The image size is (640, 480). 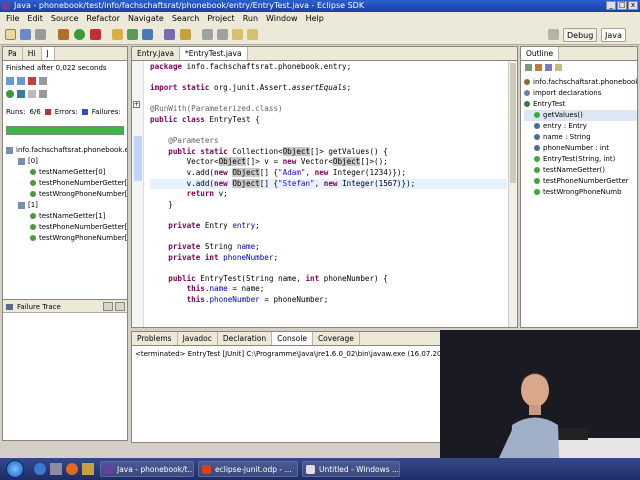 I want to click on code-line: private String name;, so click(x=328, y=247).